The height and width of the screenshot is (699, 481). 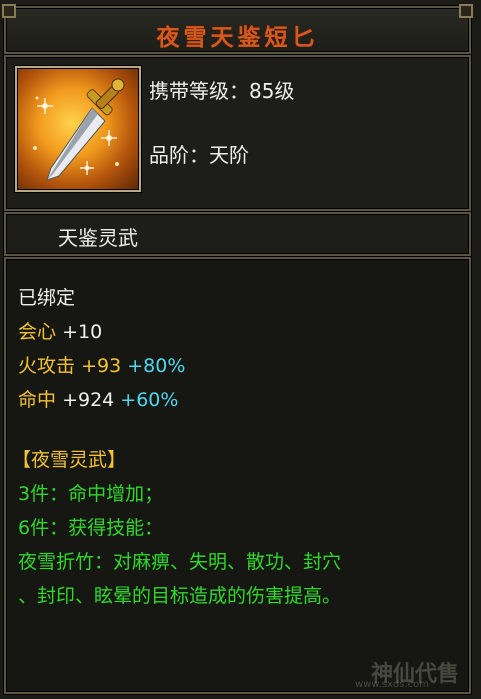 I want to click on item-grade-value: 天阶, so click(x=229, y=155).